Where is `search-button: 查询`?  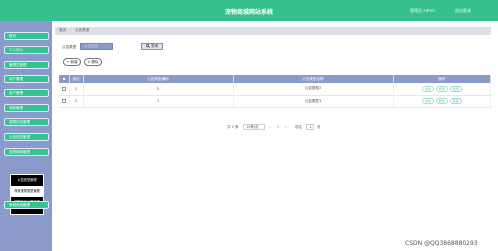
search-button: 查询 is located at coordinates (152, 46).